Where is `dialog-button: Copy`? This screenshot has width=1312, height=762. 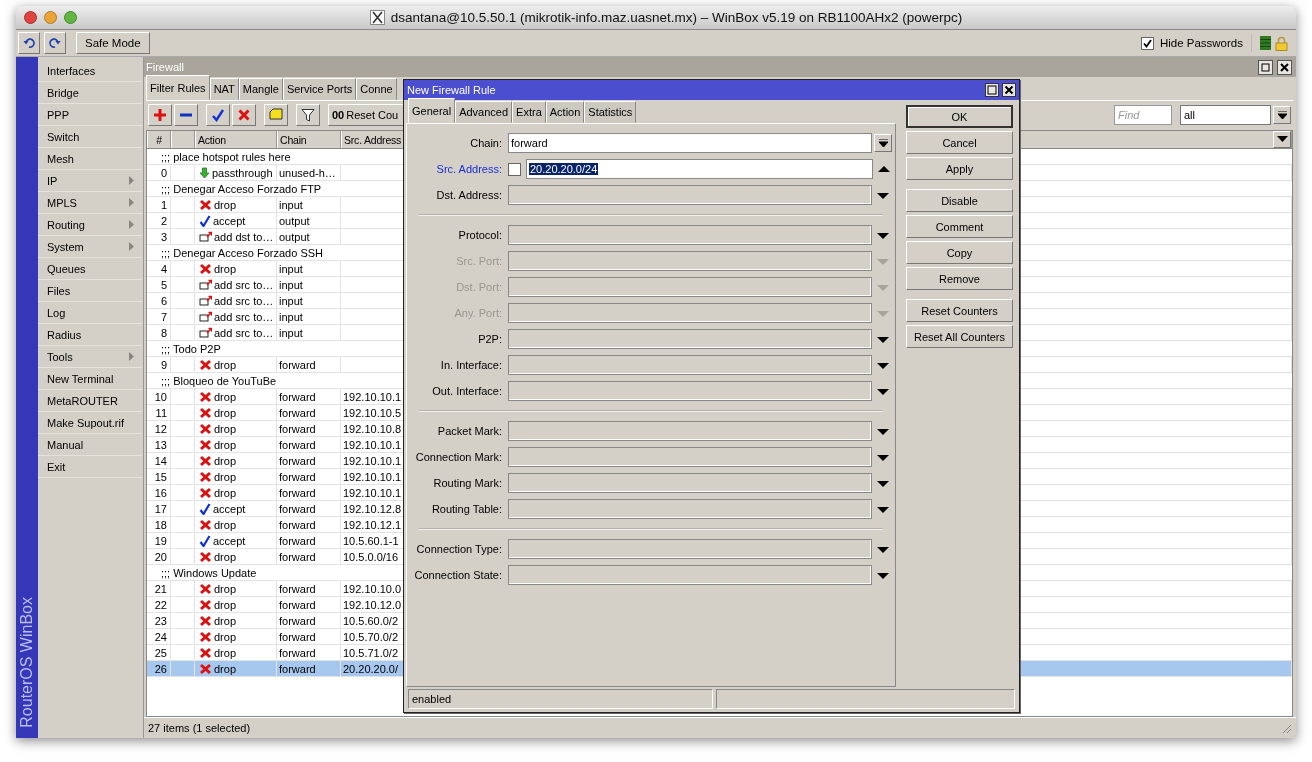 dialog-button: Copy is located at coordinates (959, 252).